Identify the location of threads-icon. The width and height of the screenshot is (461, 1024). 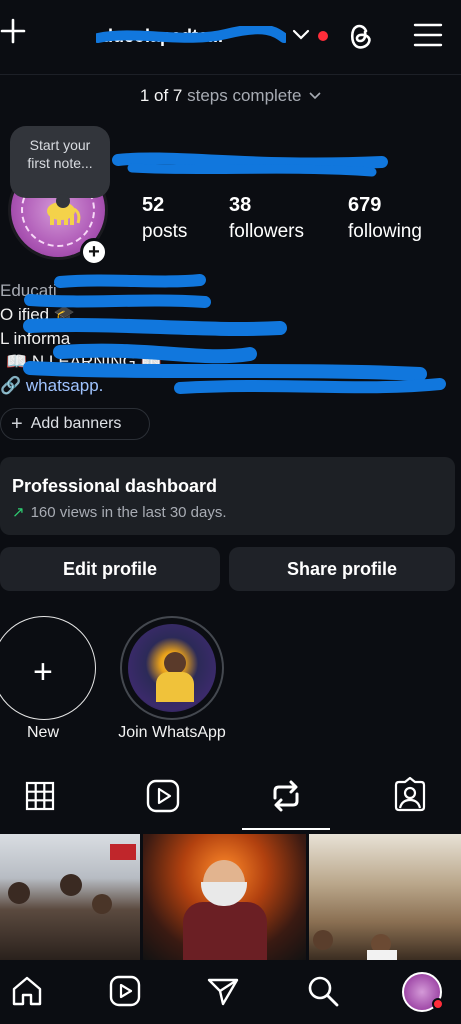
(360, 36).